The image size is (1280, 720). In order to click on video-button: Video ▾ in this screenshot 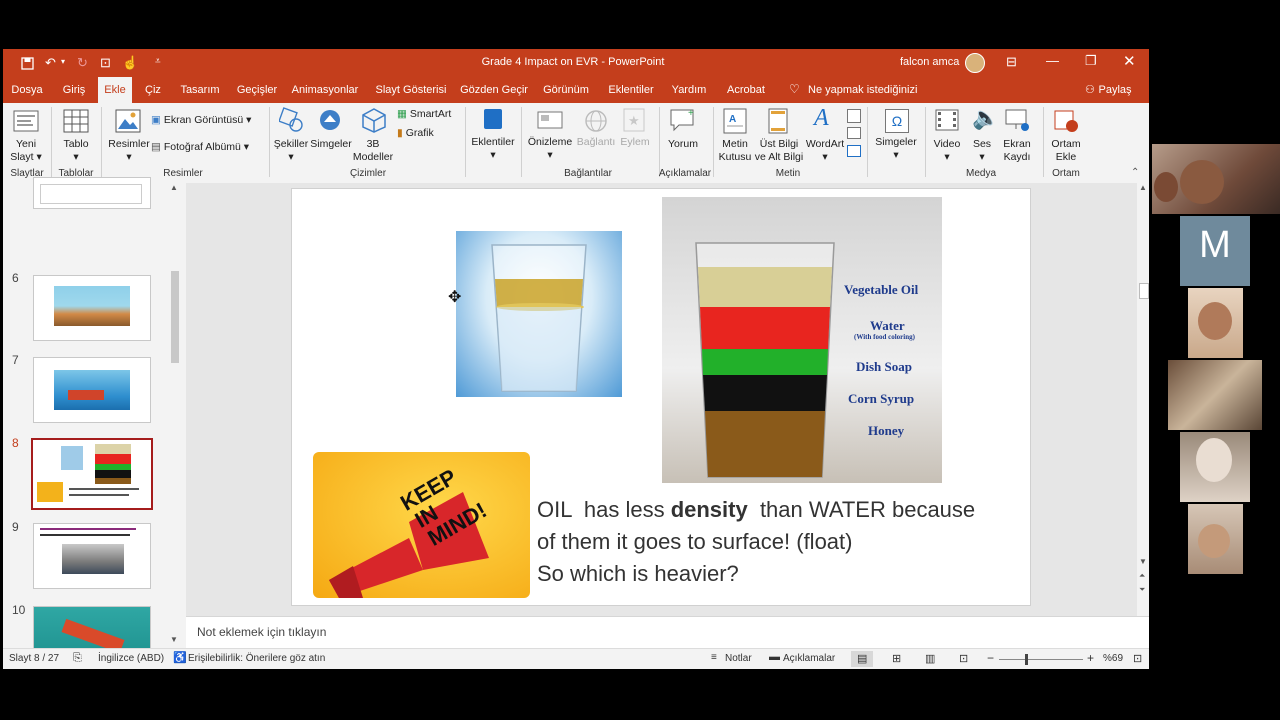, I will do `click(947, 151)`.